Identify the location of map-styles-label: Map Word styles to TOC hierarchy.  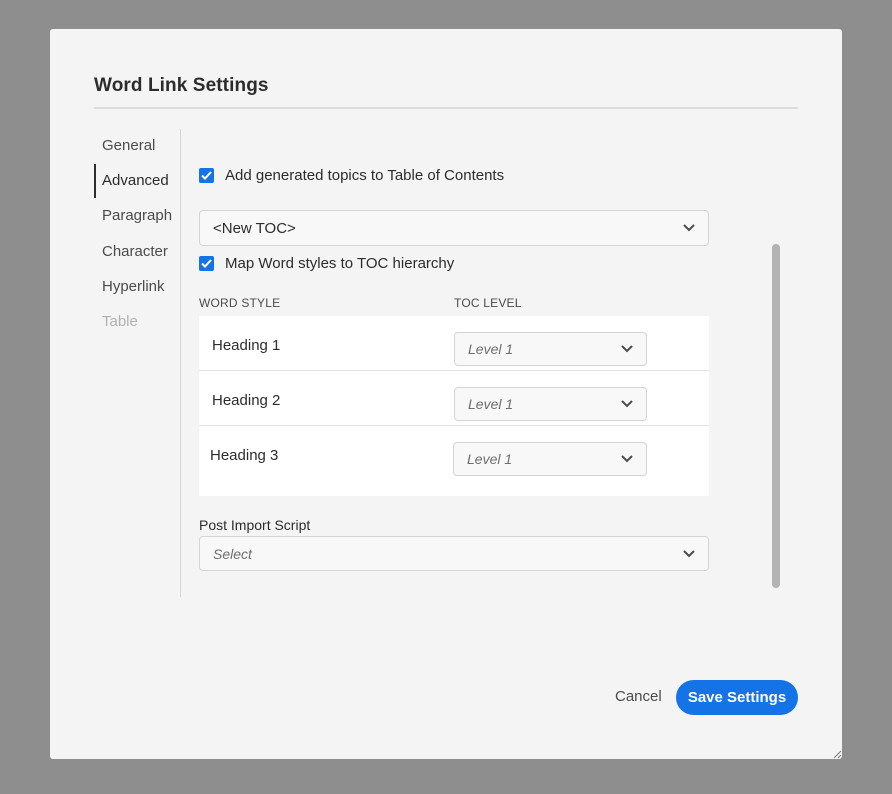
(340, 263).